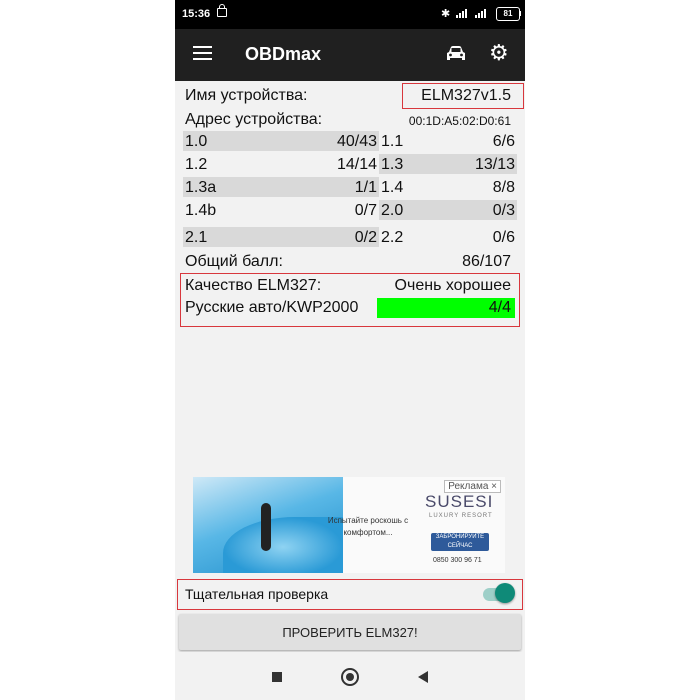 This screenshot has height=700, width=700. I want to click on test-score: 0/2, so click(365, 237).